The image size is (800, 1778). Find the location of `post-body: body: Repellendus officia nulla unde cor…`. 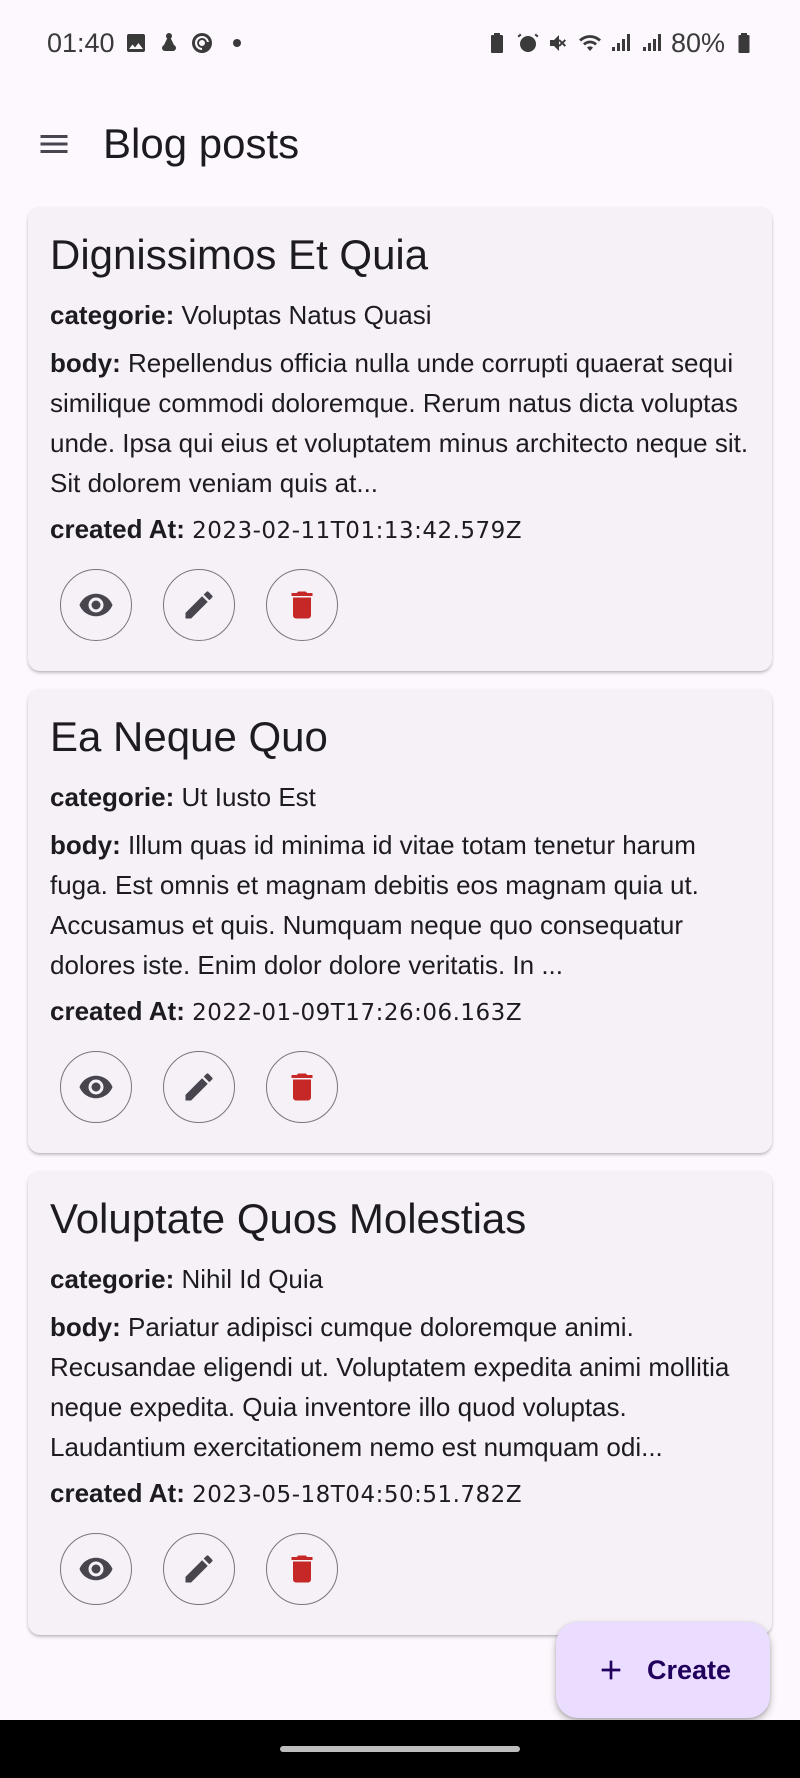

post-body: body: Repellendus officia nulla unde cor… is located at coordinates (400, 423).